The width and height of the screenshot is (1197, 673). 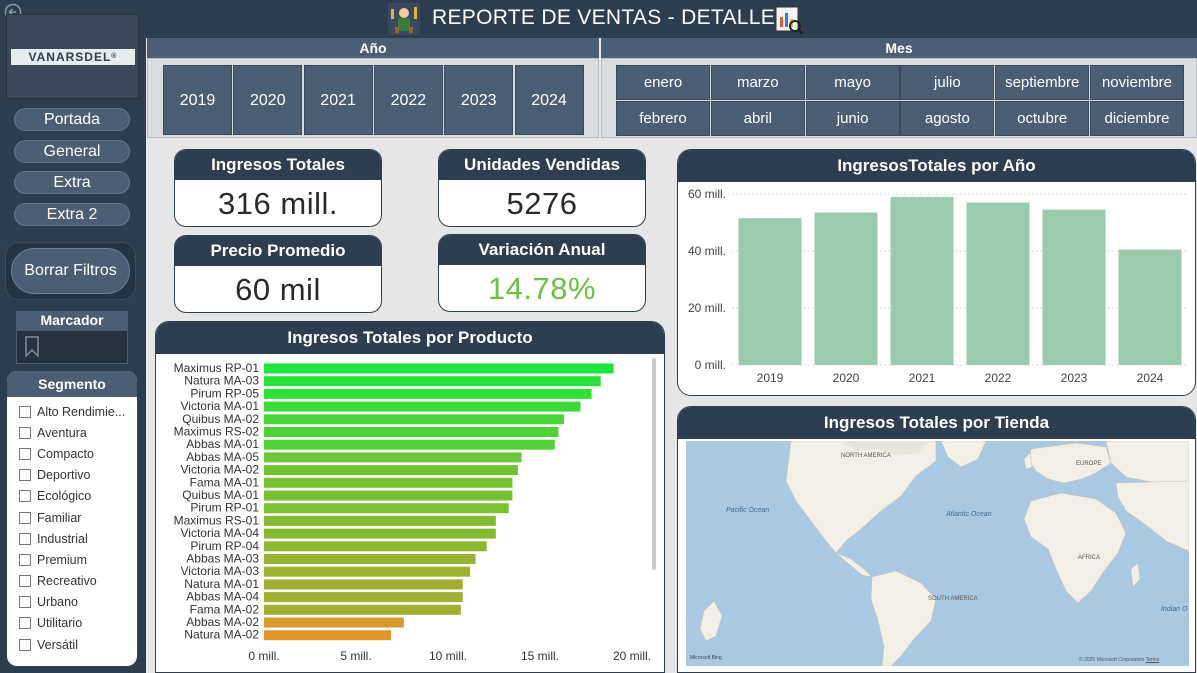 I want to click on nav-button-extra-2: Extra 2, so click(x=72, y=214).